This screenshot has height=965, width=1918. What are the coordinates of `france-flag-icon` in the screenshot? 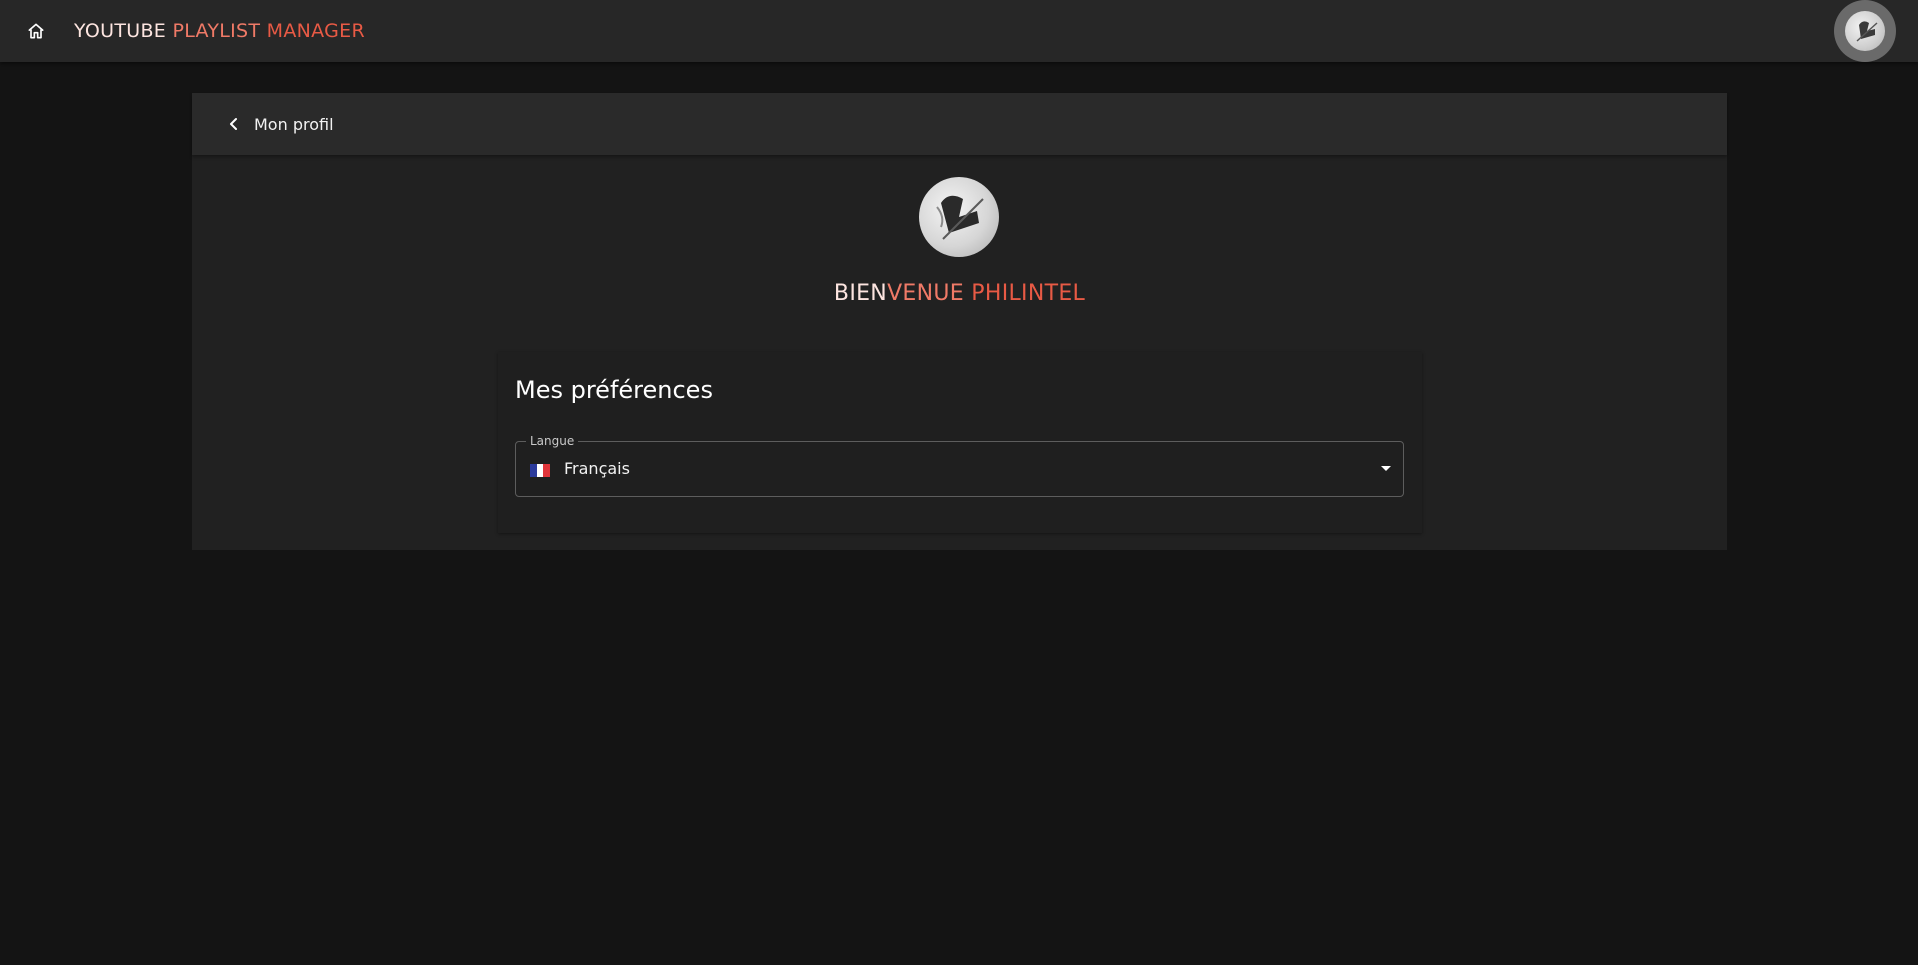 It's located at (540, 470).